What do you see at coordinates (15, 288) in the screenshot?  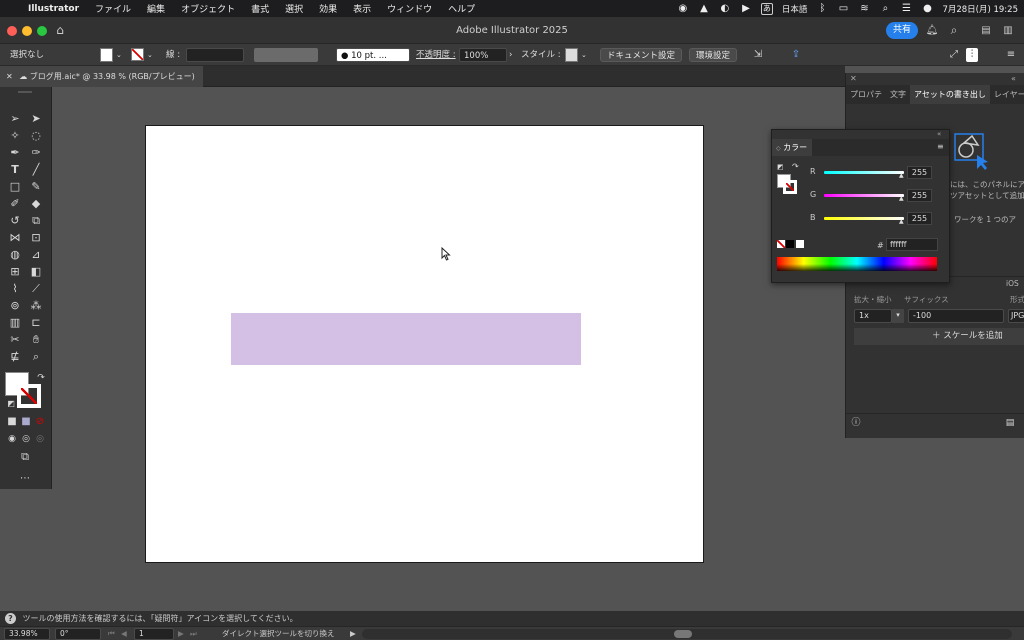 I see `eyedropper-tool-icon: ⌇` at bounding box center [15, 288].